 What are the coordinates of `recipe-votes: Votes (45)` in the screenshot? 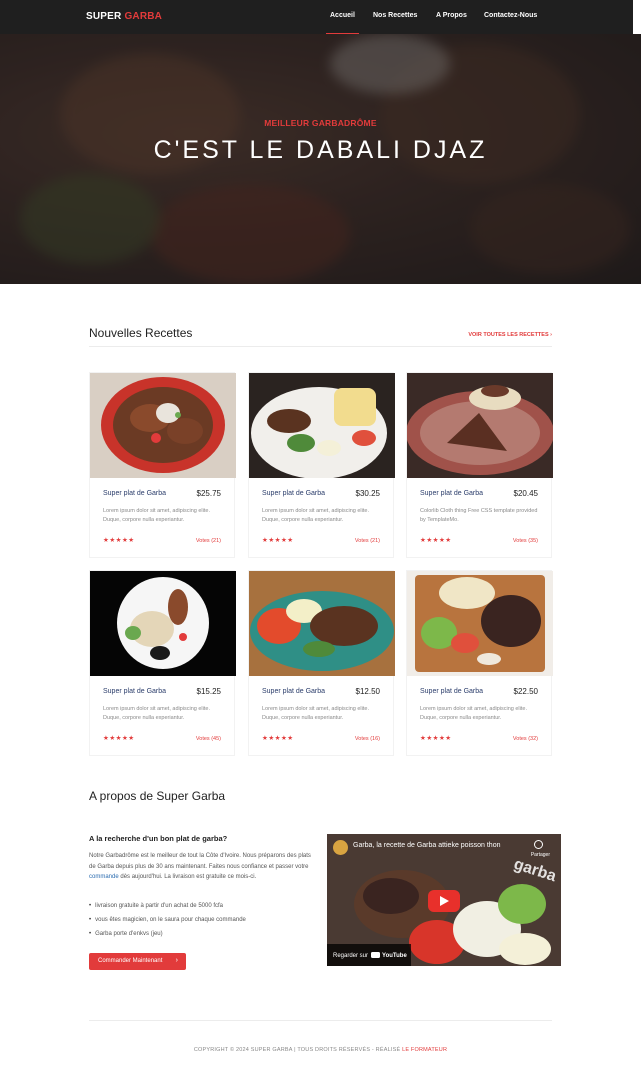 It's located at (208, 739).